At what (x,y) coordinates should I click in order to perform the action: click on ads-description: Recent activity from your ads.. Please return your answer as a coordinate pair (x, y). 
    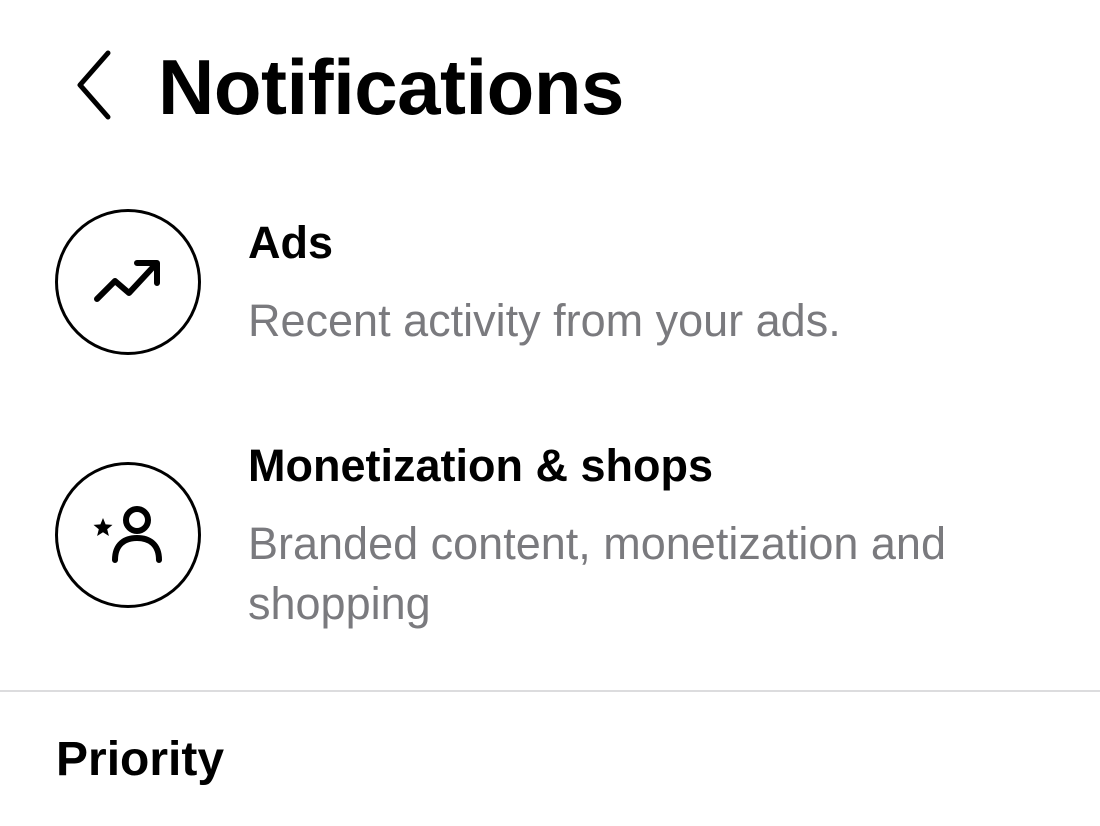
    Looking at the image, I should click on (544, 320).